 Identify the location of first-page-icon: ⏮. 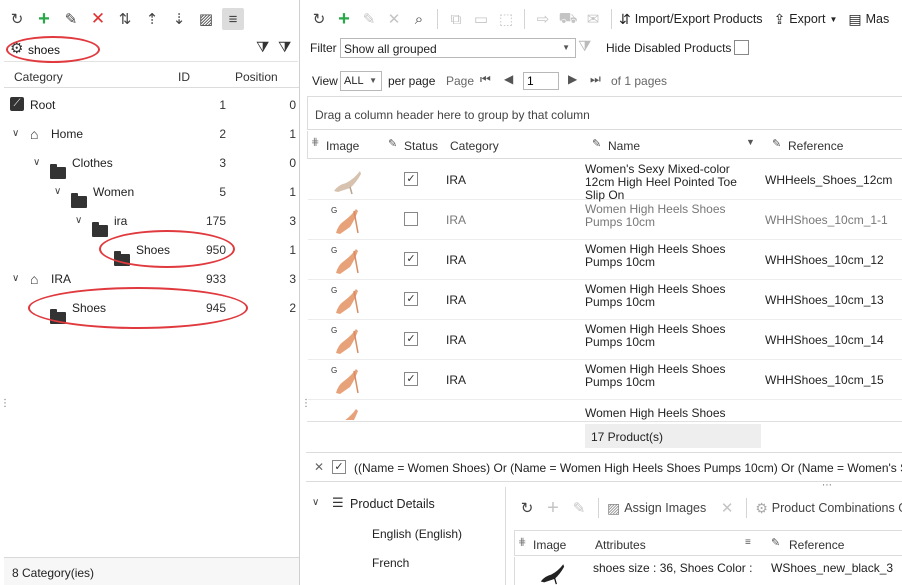
(485, 79).